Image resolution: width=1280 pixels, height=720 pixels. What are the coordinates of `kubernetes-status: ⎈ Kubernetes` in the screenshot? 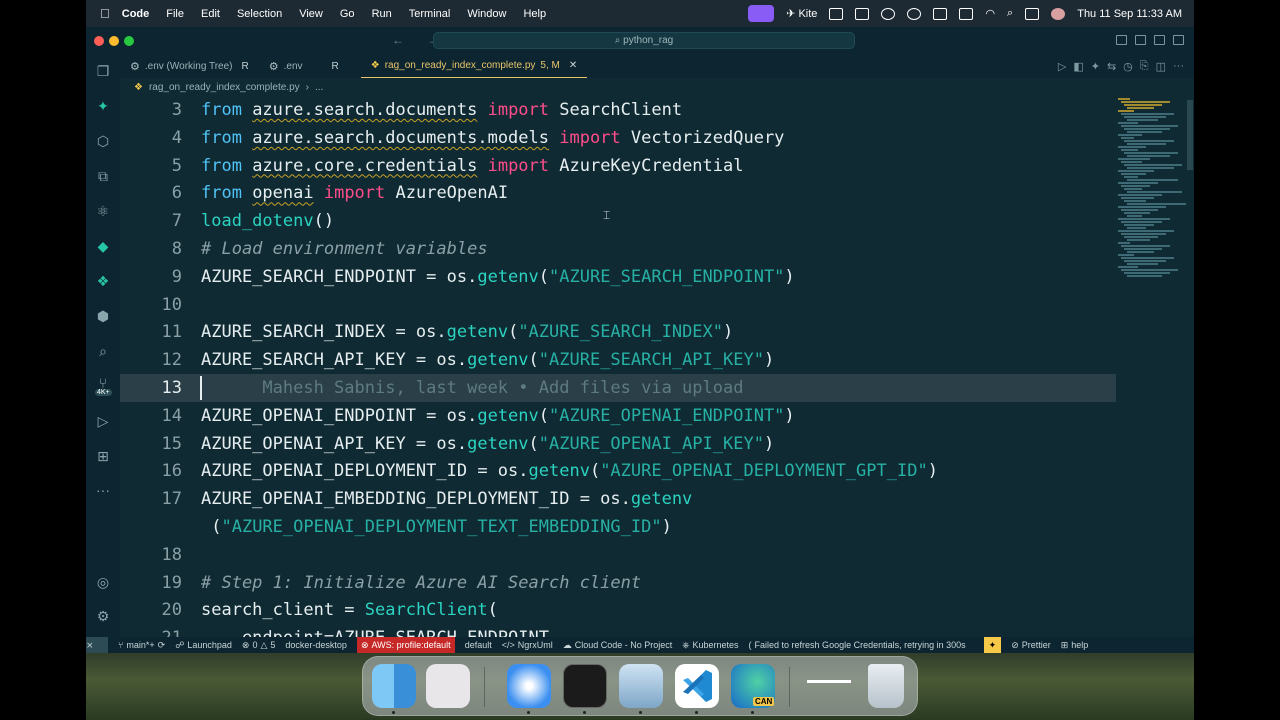 It's located at (710, 645).